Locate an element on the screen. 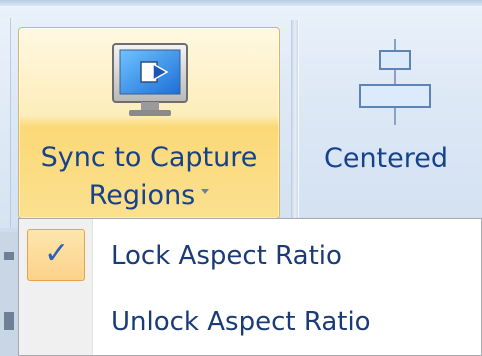 This screenshot has height=356, width=482. sync-button-label-line2: Regions is located at coordinates (149, 195).